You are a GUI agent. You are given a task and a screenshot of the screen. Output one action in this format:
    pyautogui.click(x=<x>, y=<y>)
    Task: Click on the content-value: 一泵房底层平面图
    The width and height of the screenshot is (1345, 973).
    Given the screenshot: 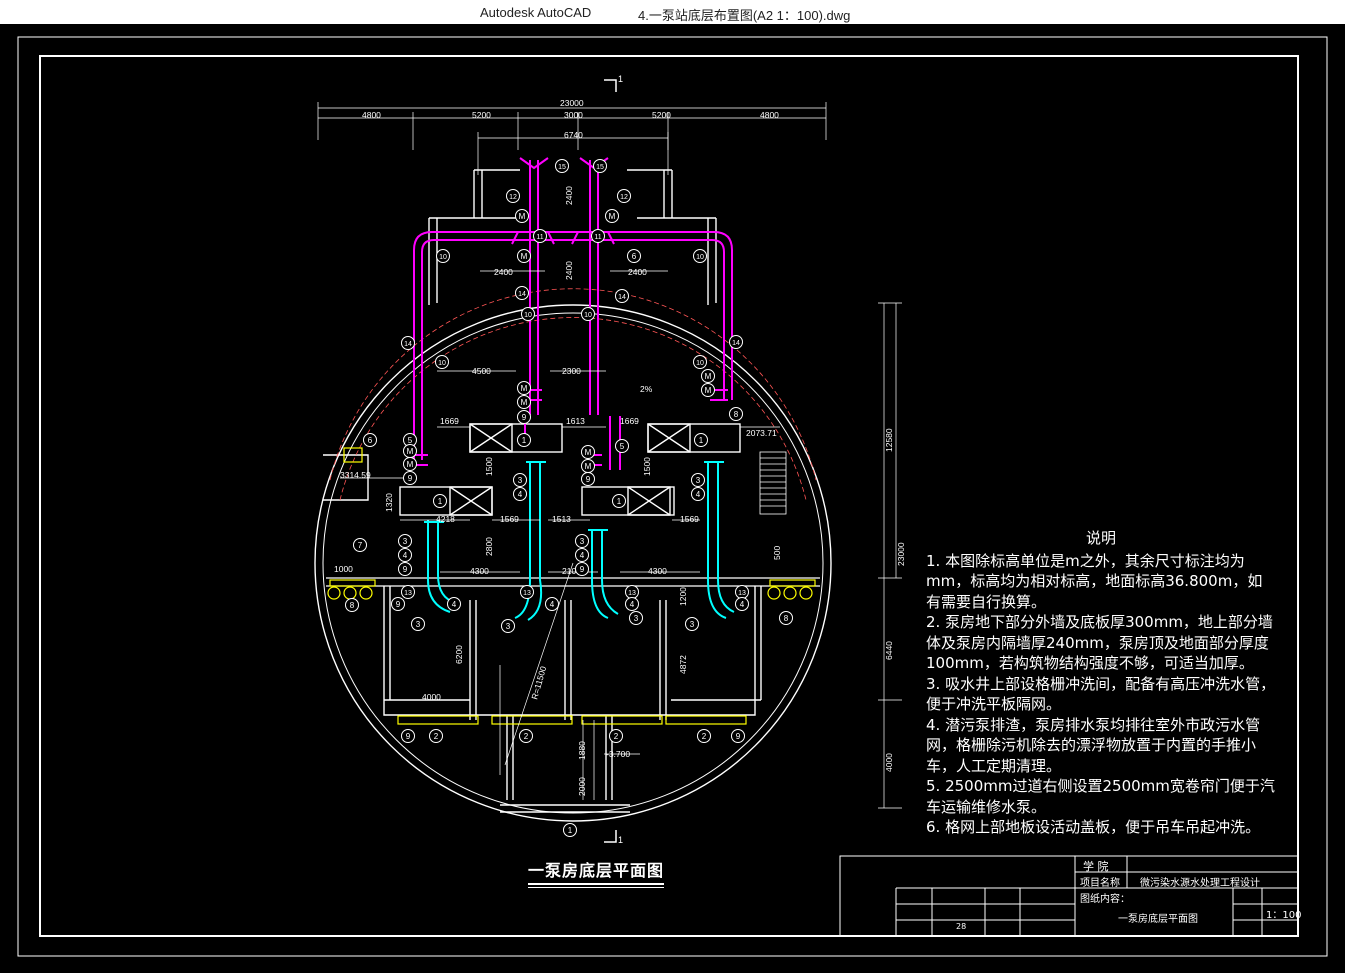 What is the action you would take?
    pyautogui.click(x=1158, y=919)
    